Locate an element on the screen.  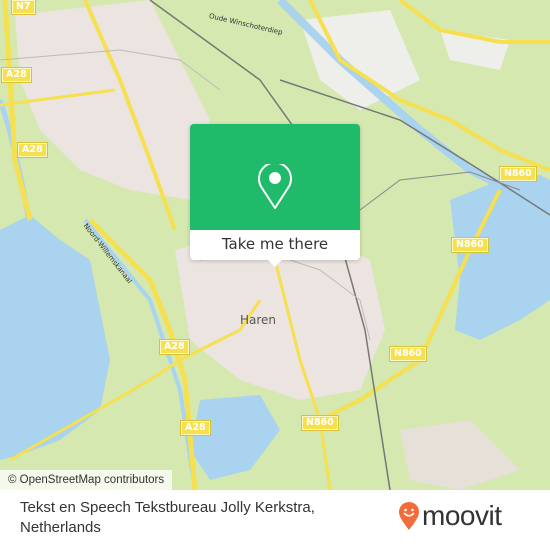
map-attribution: © OpenStreetMap contributors is located at coordinates (86, 480).